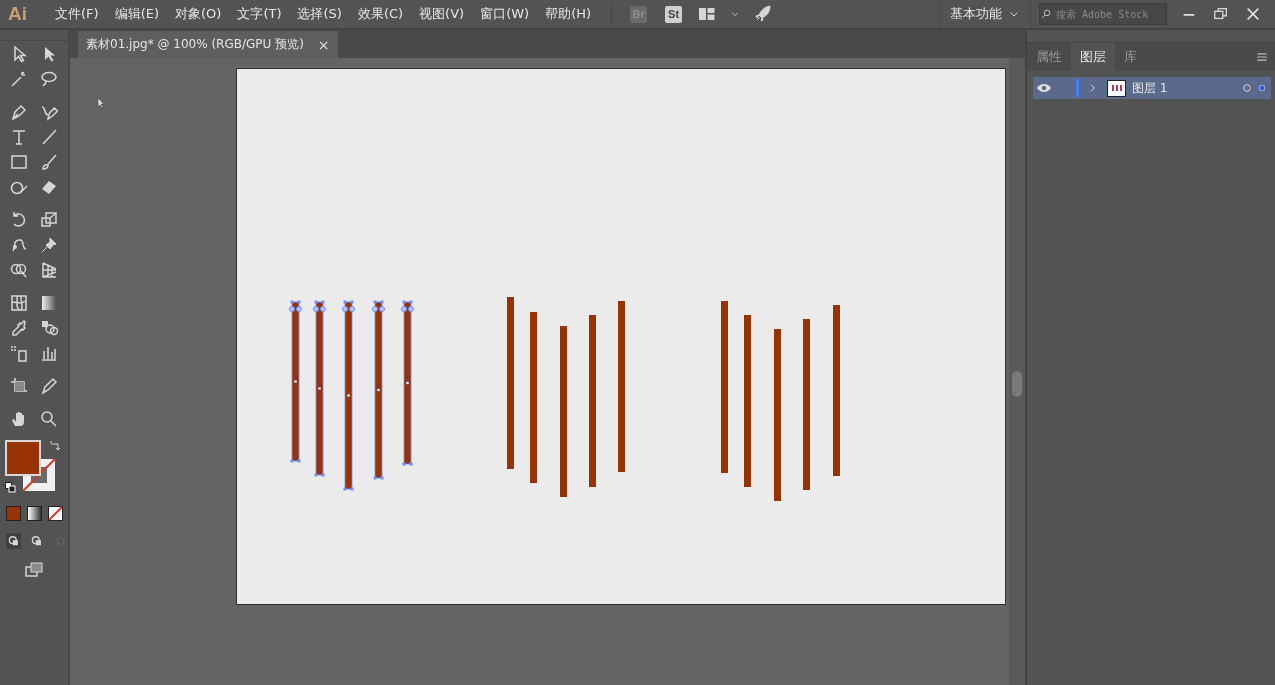 Image resolution: width=1275 pixels, height=685 pixels. Describe the element at coordinates (19, 328) in the screenshot. I see `eyedropper-icon` at that location.